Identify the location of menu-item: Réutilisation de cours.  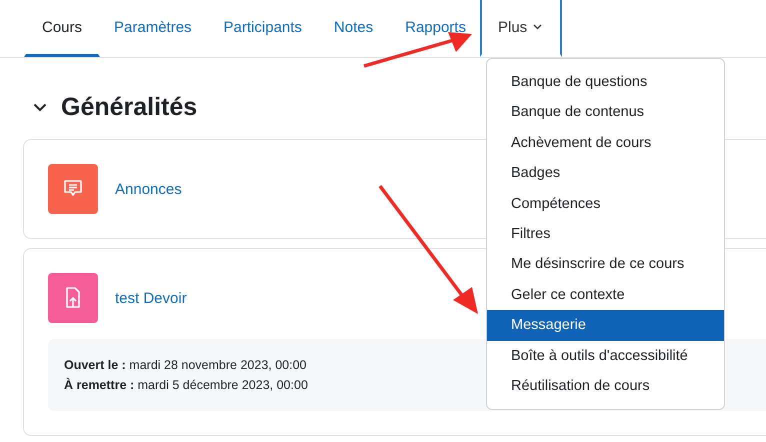
(605, 386).